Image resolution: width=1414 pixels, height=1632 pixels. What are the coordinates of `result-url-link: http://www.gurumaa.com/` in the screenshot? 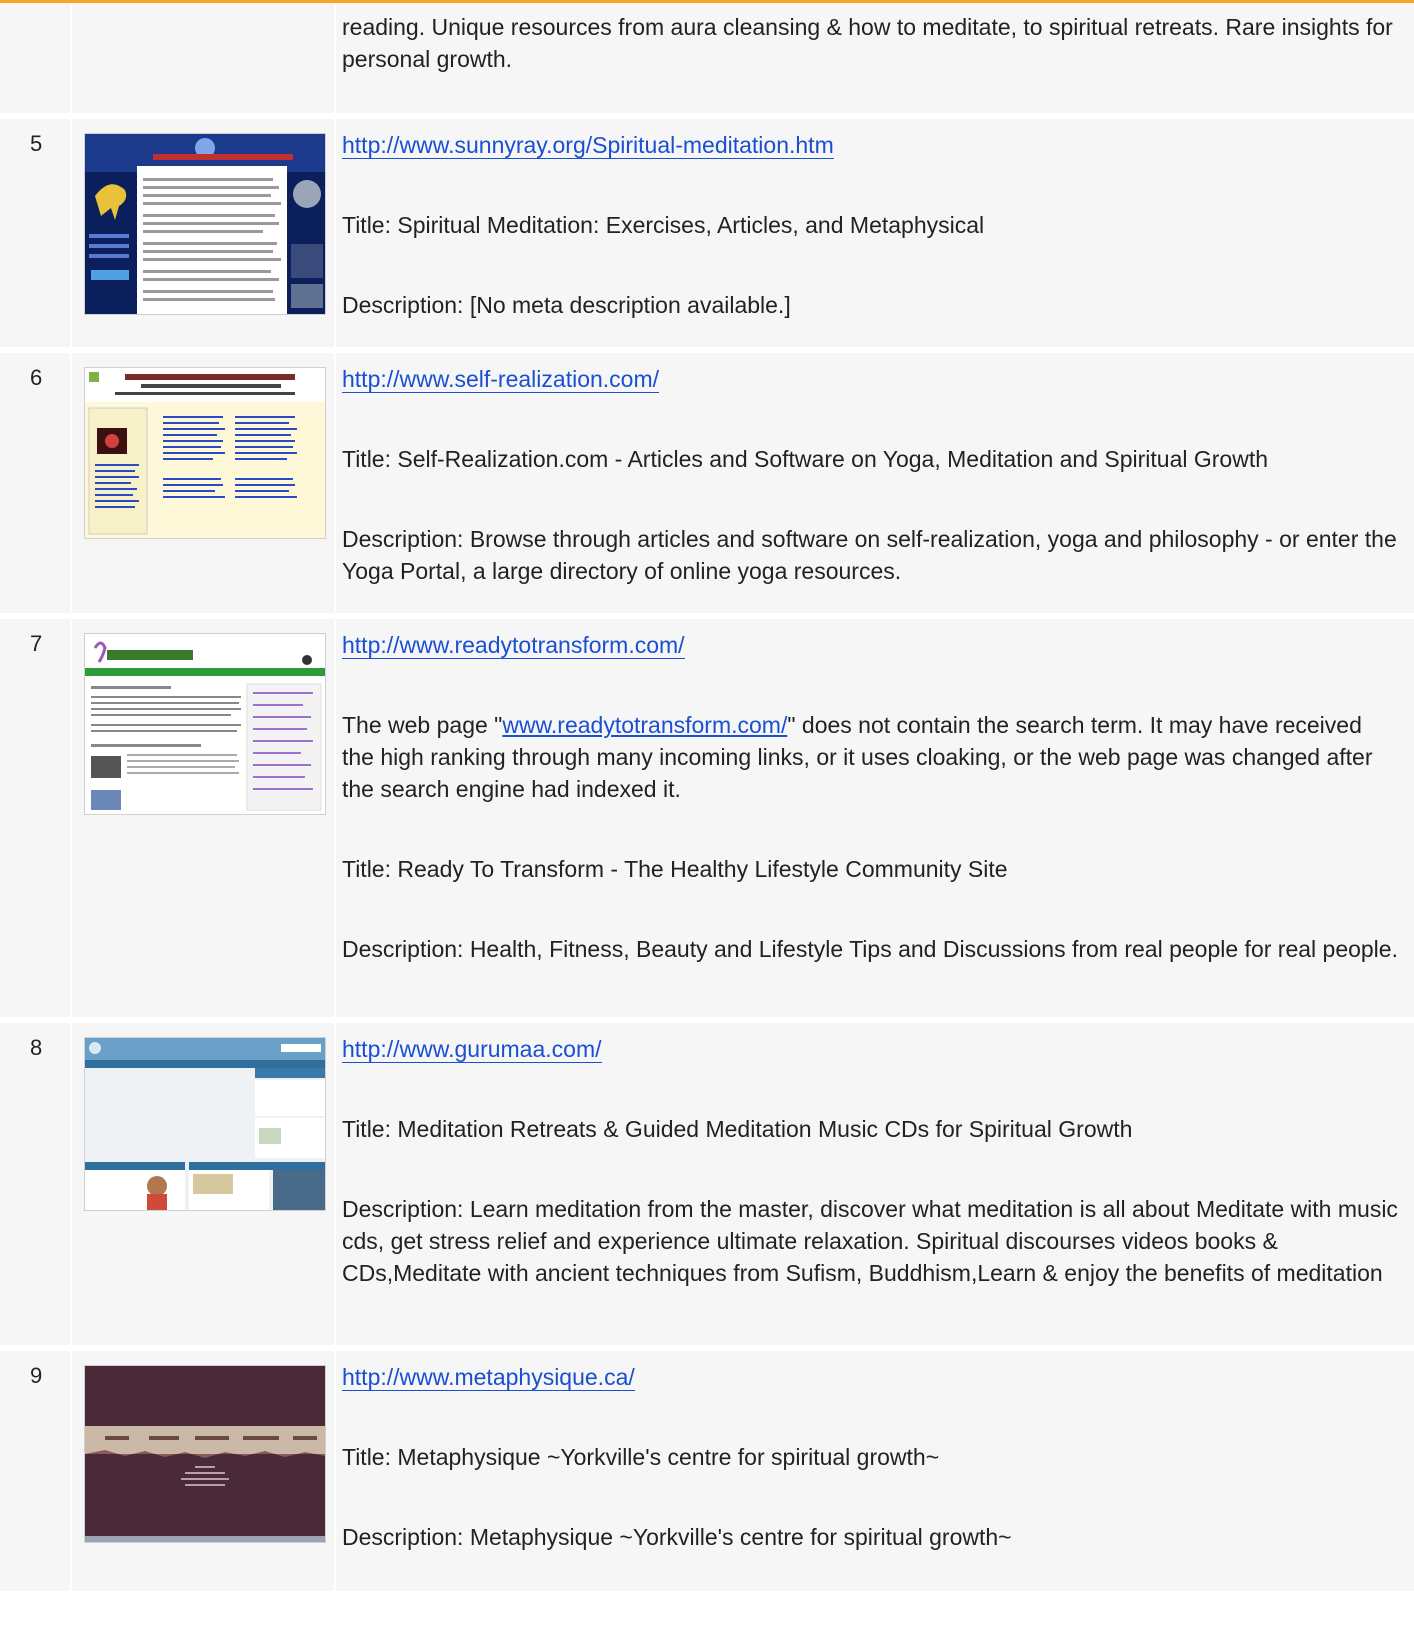 It's located at (472, 1049).